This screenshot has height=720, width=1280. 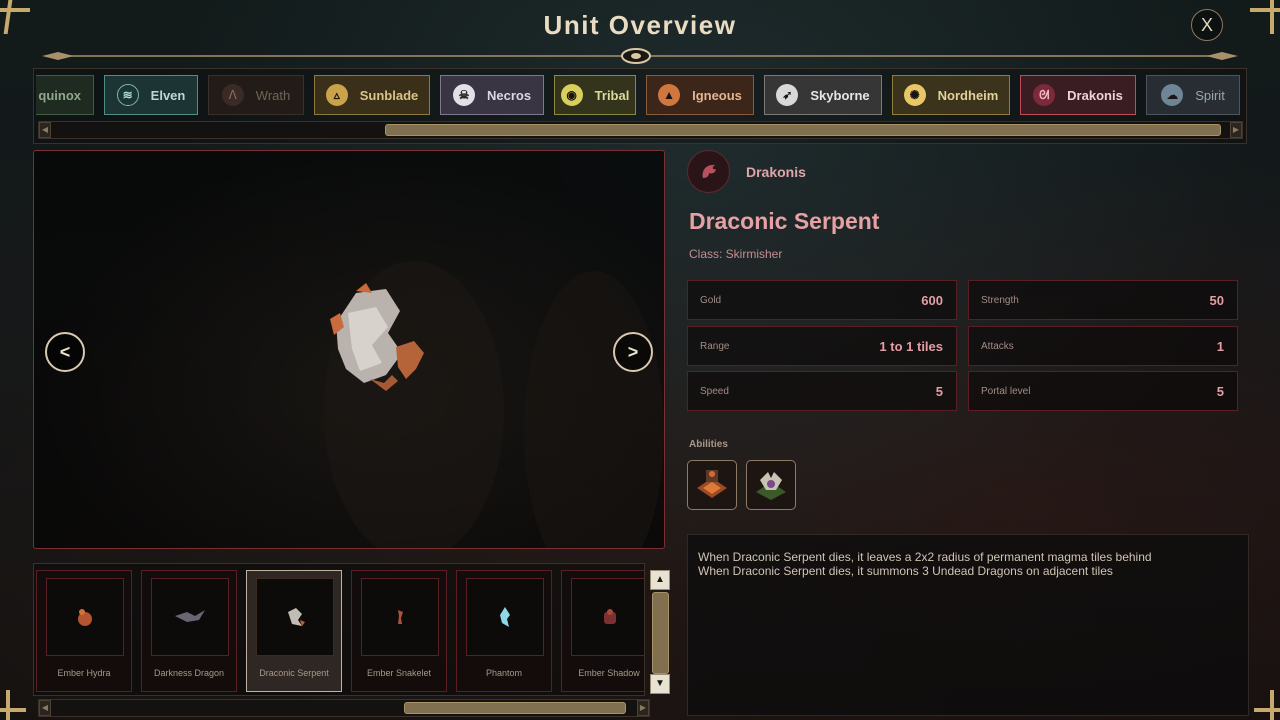 I want to click on tab-wrath: ᐱ Wrath, so click(x=256, y=95).